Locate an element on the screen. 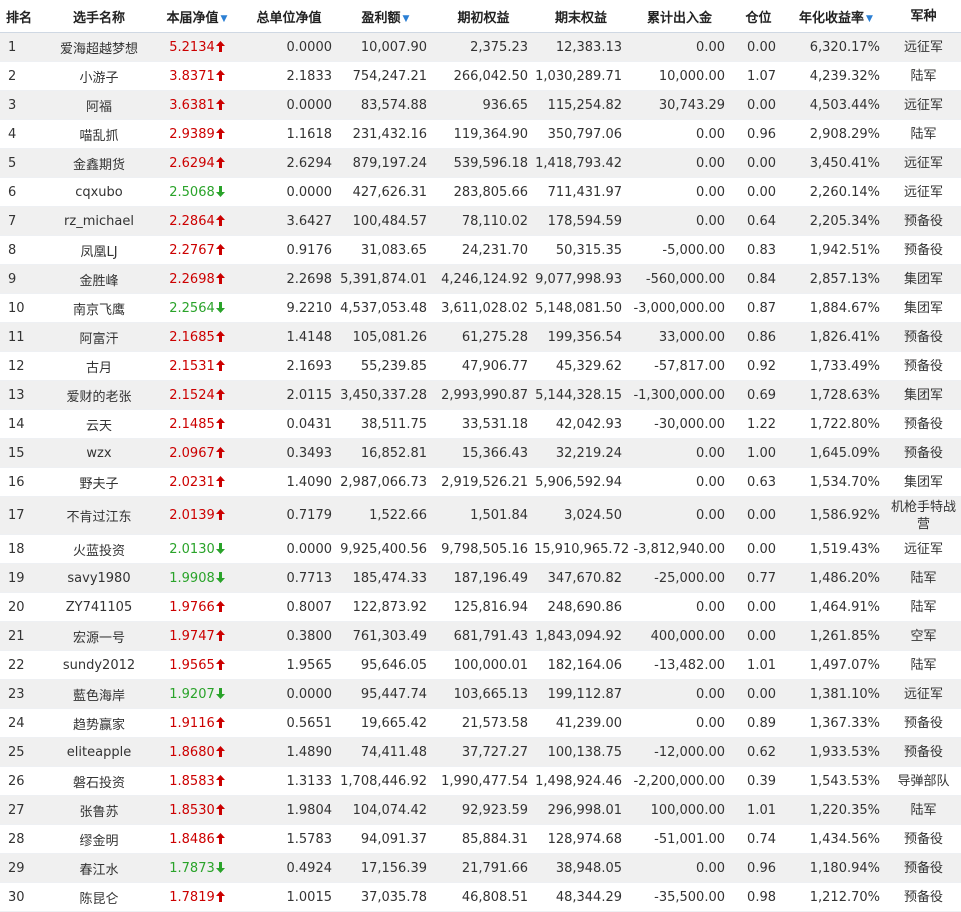 The width and height of the screenshot is (961, 912). cell-cumulative-cash-flow: -51,001.00 is located at coordinates (679, 839).